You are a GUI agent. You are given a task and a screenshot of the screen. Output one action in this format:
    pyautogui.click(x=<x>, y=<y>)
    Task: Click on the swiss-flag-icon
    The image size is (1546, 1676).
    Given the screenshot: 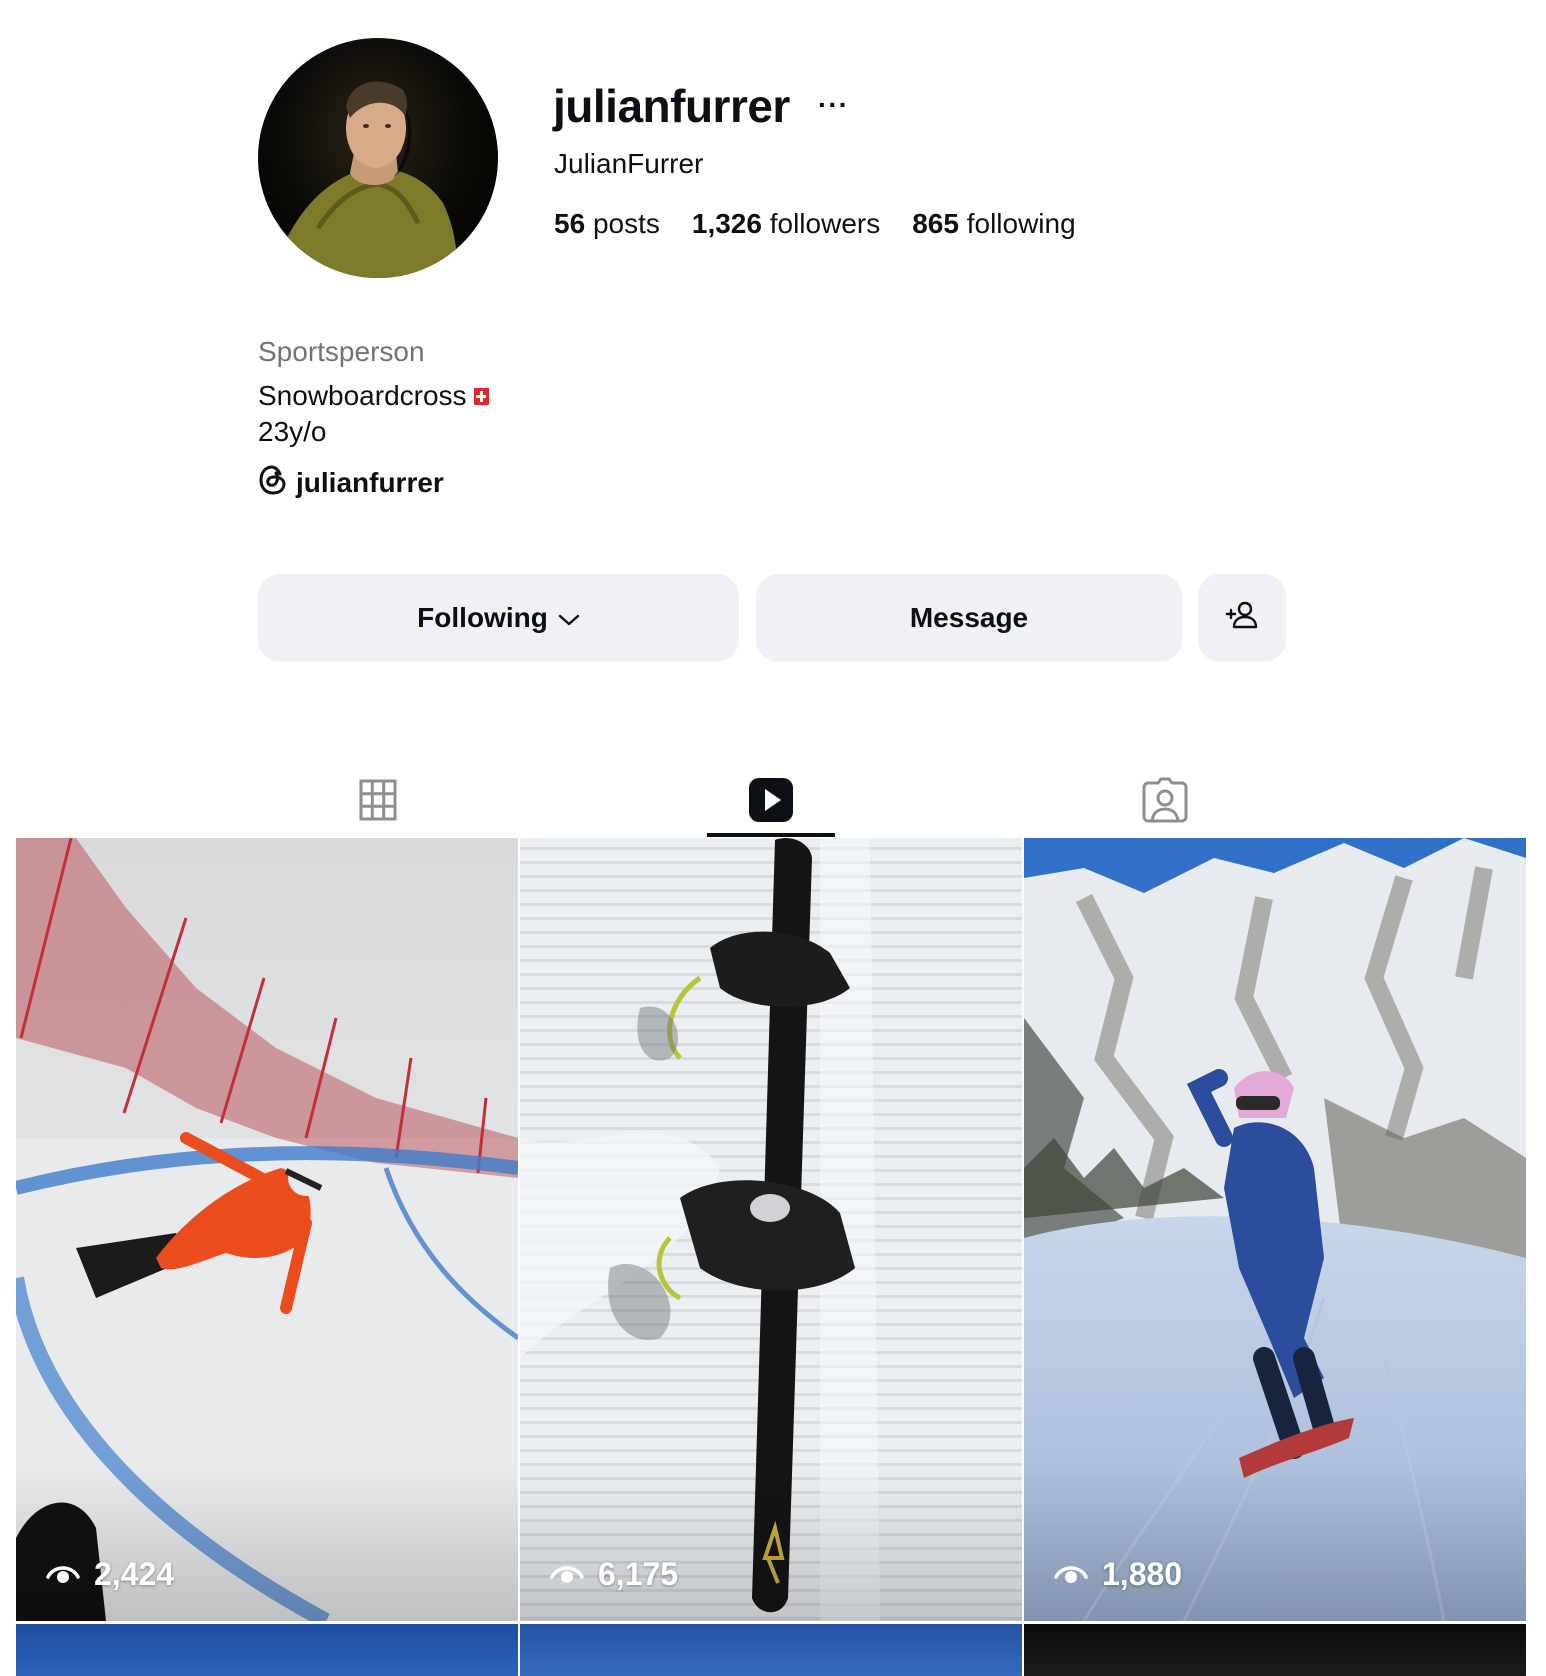 What is the action you would take?
    pyautogui.click(x=481, y=396)
    